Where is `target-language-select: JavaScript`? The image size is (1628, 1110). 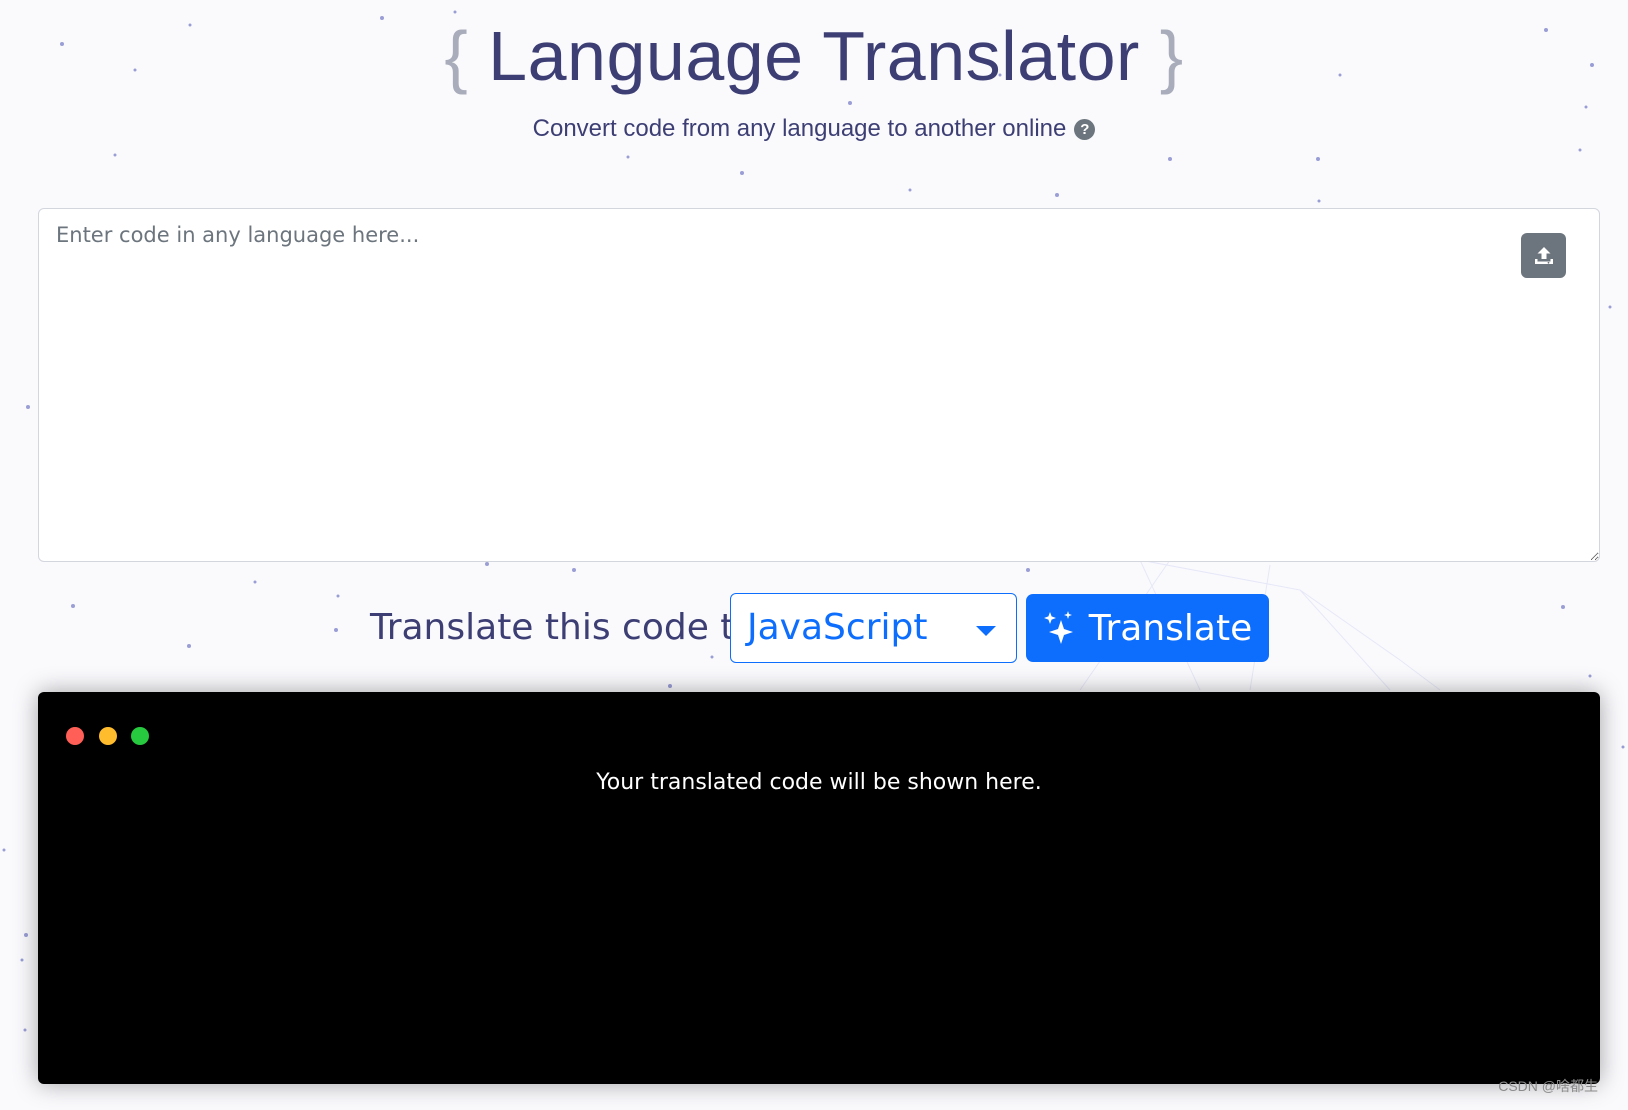 target-language-select: JavaScript is located at coordinates (873, 628).